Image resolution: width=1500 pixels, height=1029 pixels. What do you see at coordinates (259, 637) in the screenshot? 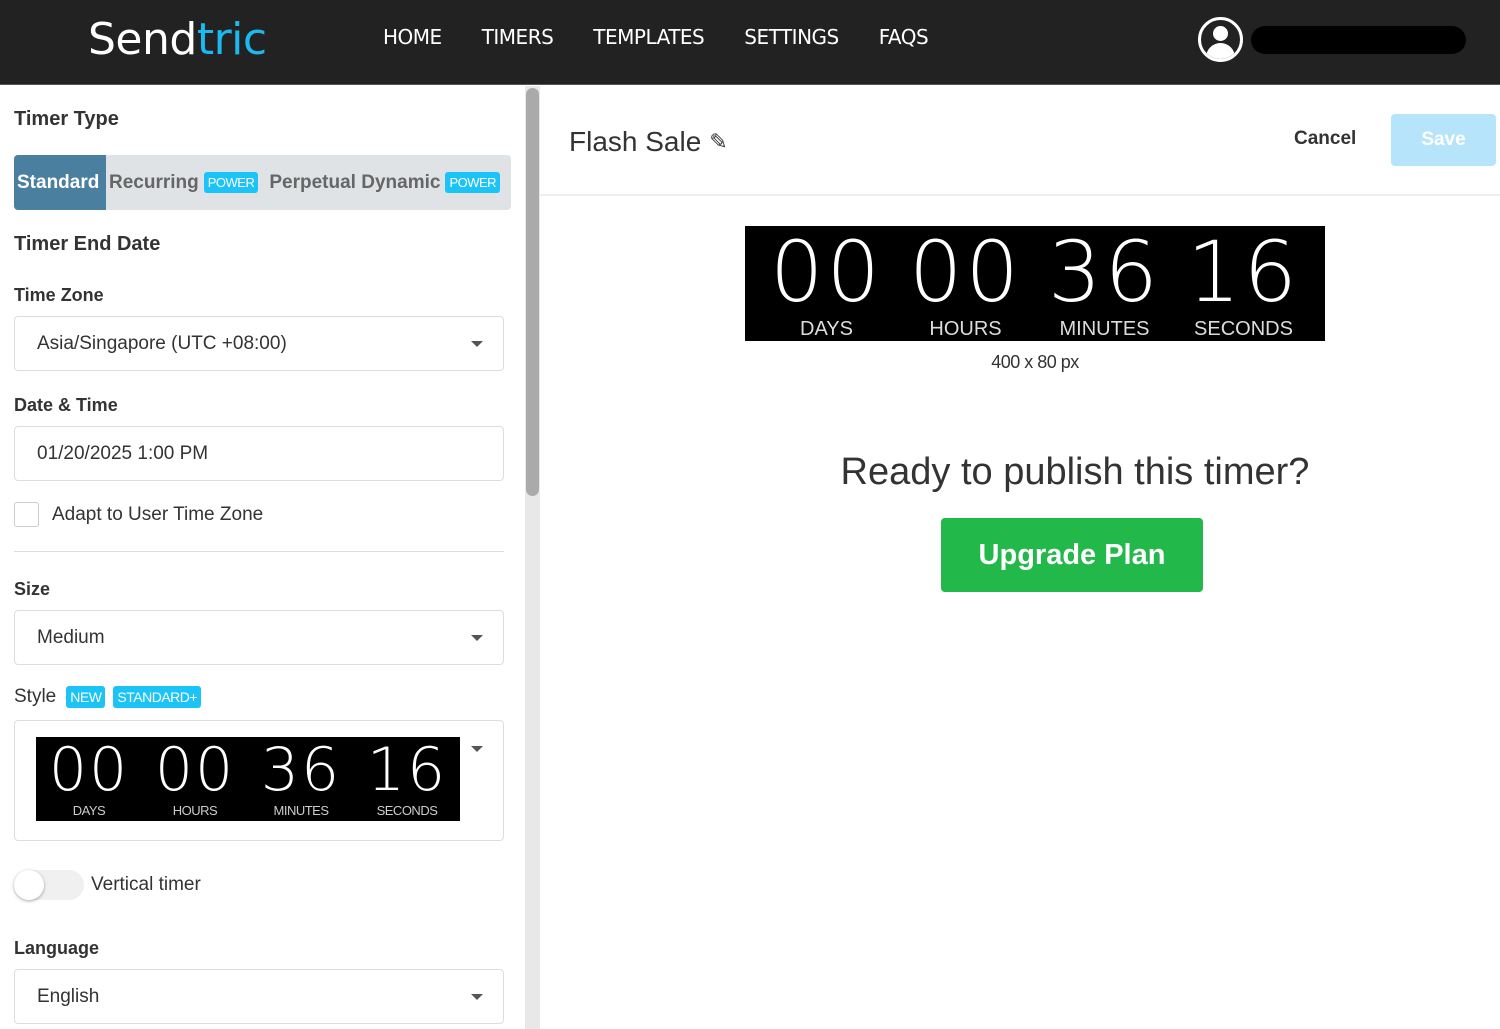
I see `size-select: Medium` at bounding box center [259, 637].